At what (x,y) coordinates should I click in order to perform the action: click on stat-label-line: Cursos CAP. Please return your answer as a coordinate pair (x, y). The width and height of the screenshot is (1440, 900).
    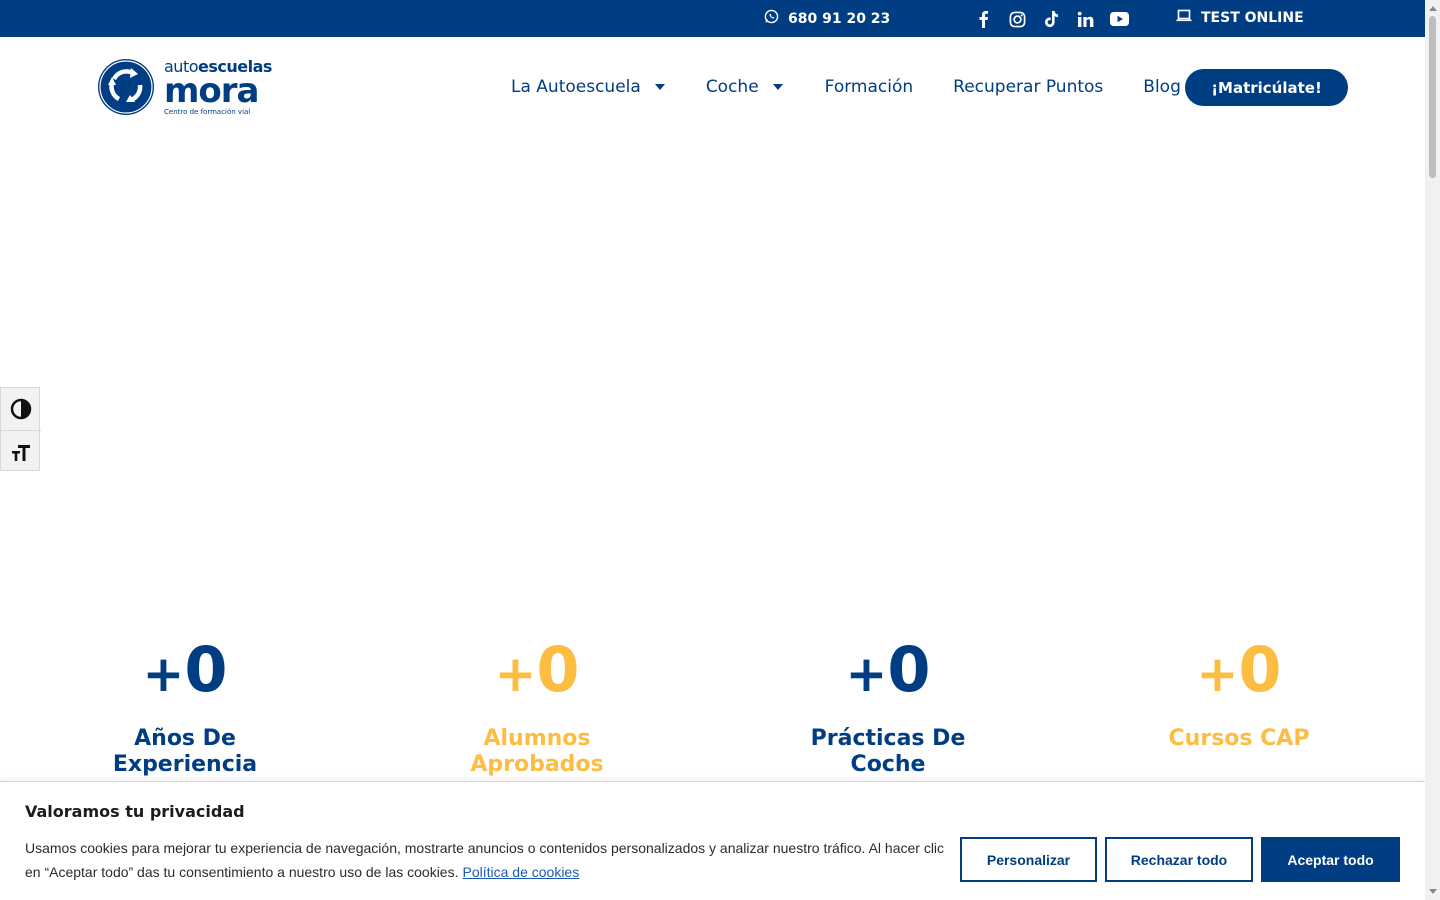
    Looking at the image, I should click on (1239, 738).